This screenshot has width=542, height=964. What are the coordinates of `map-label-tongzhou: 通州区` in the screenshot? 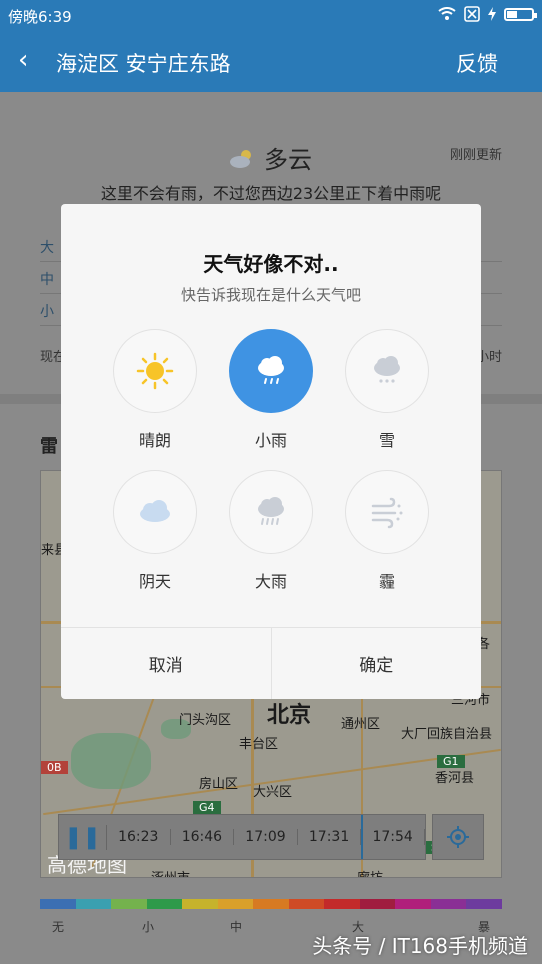 It's located at (361, 724).